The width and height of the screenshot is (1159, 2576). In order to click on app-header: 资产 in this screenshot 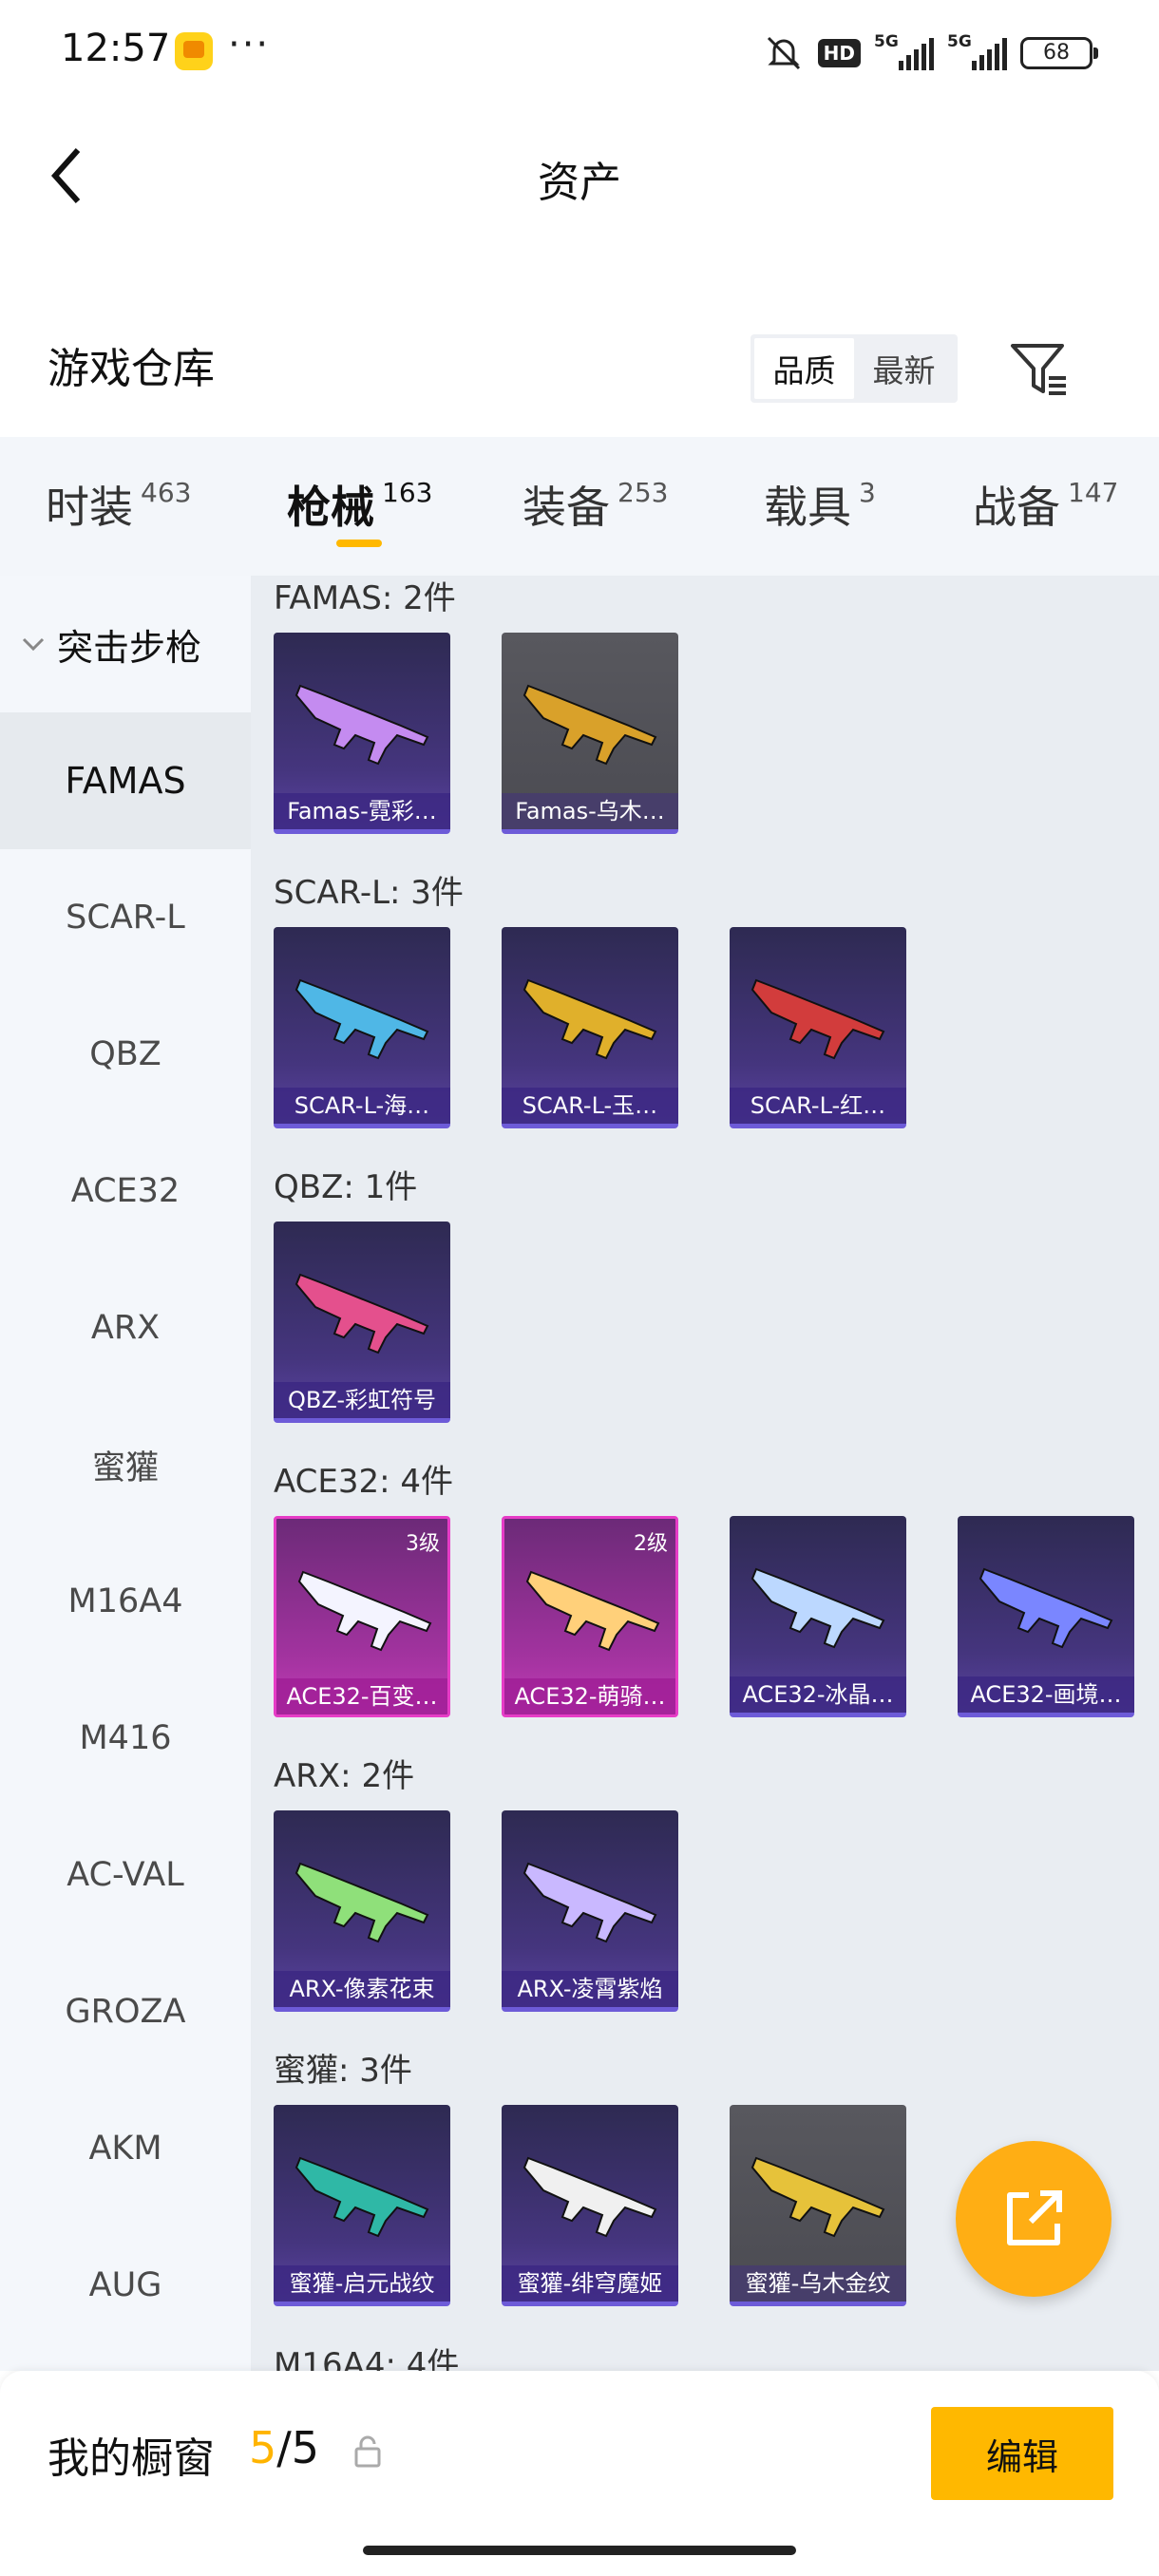, I will do `click(579, 175)`.